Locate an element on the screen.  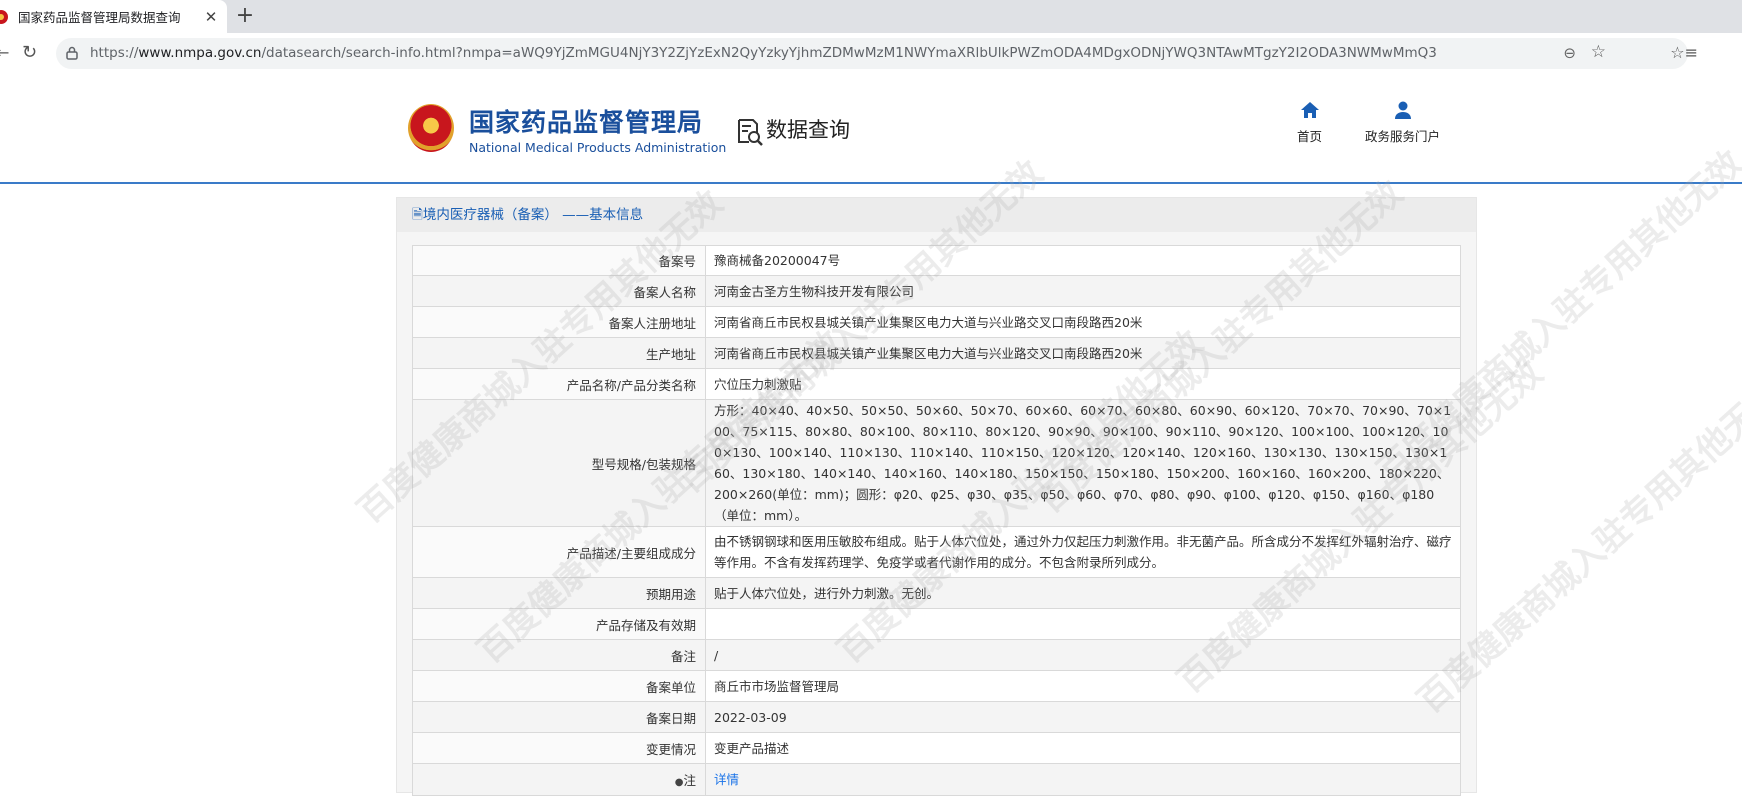
nav-home-label: 首页 is located at coordinates (1310, 136).